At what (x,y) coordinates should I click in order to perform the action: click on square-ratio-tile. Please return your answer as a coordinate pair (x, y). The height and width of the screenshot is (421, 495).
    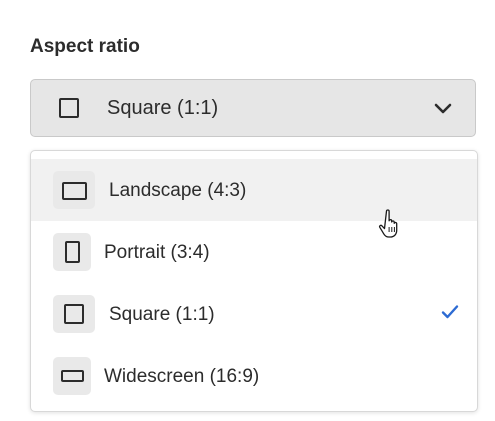
    Looking at the image, I should click on (74, 314).